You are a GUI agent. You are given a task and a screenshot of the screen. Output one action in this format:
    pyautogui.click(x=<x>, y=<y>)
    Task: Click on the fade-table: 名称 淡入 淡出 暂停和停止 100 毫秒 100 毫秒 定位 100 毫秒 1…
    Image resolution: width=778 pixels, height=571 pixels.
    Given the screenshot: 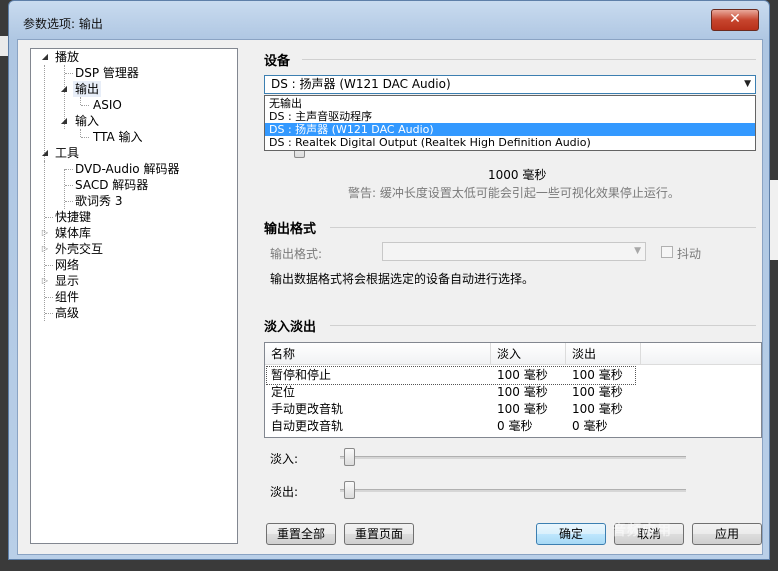 What is the action you would take?
    pyautogui.click(x=513, y=390)
    